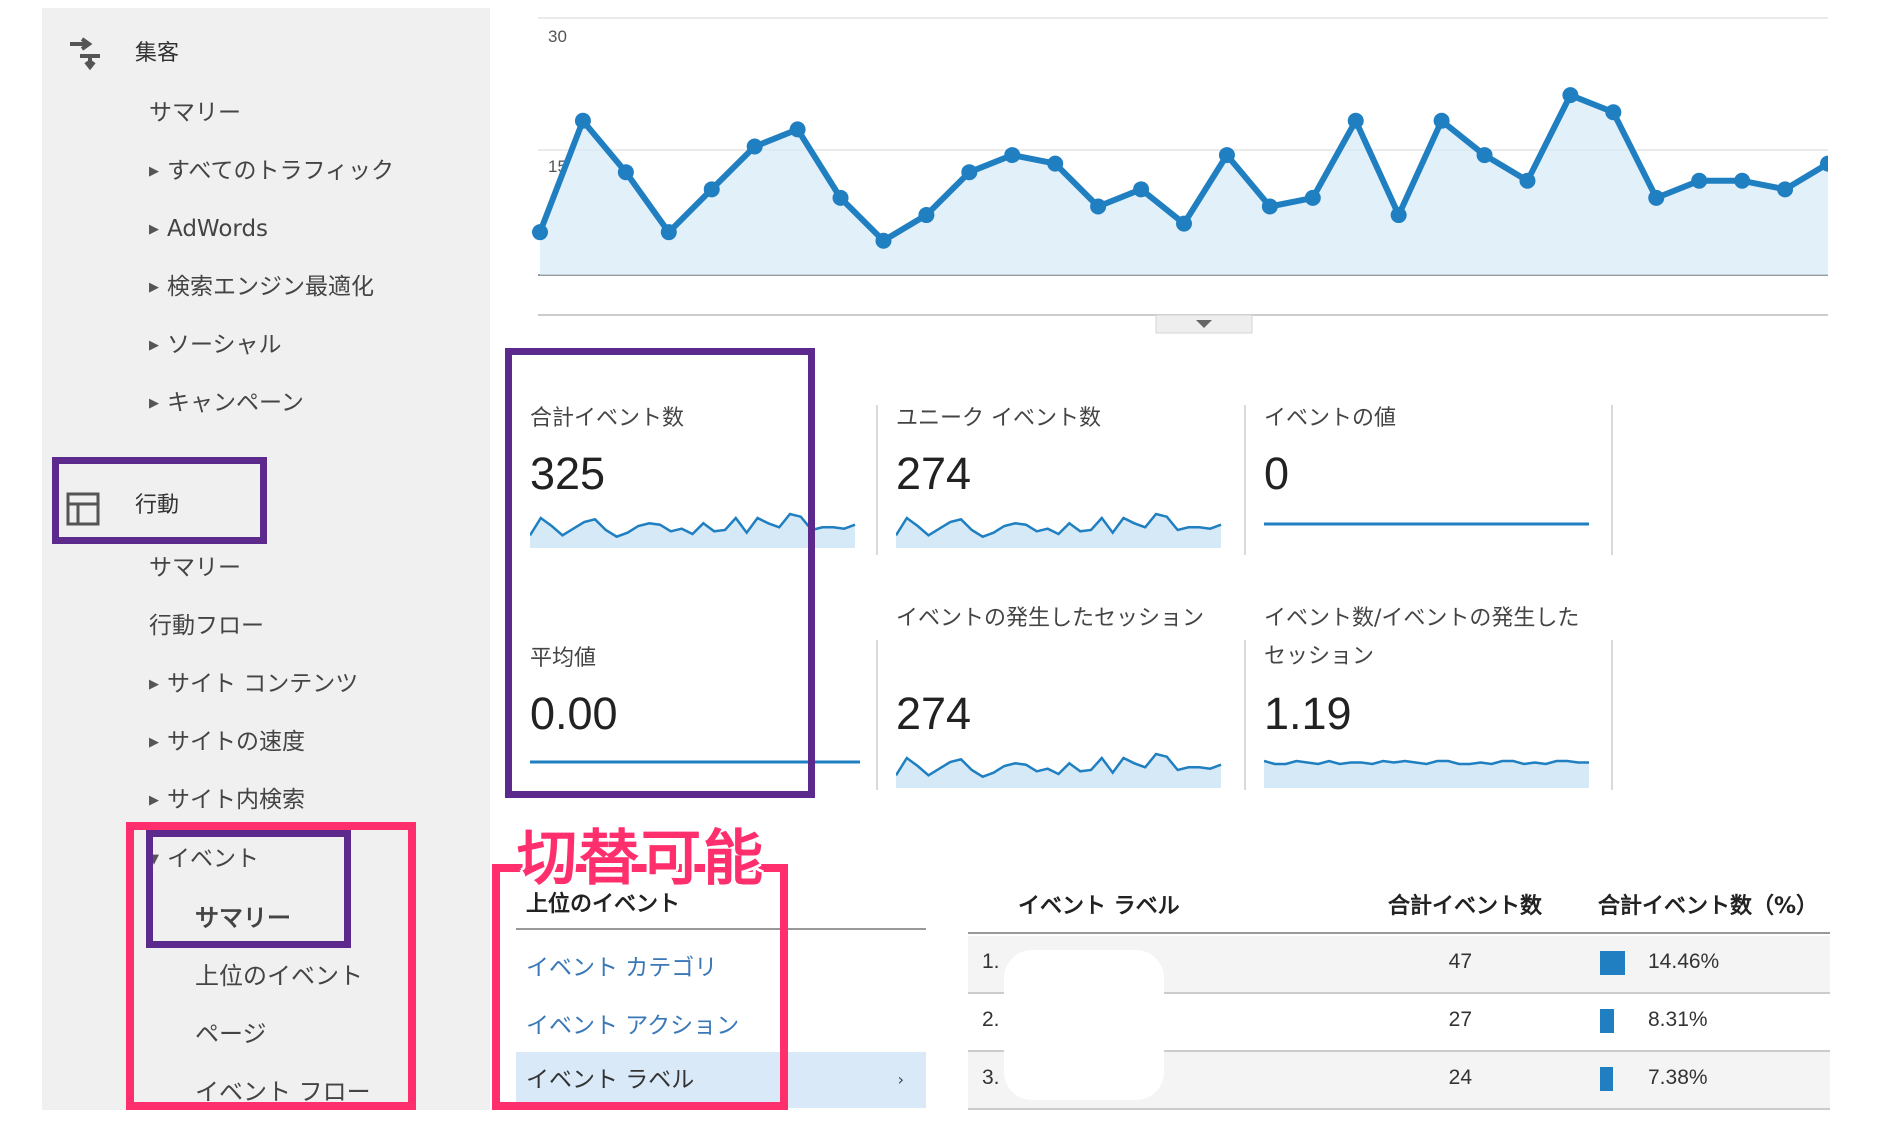  What do you see at coordinates (610, 1080) in the screenshot?
I see `dimension-option-label: イベント ラベル` at bounding box center [610, 1080].